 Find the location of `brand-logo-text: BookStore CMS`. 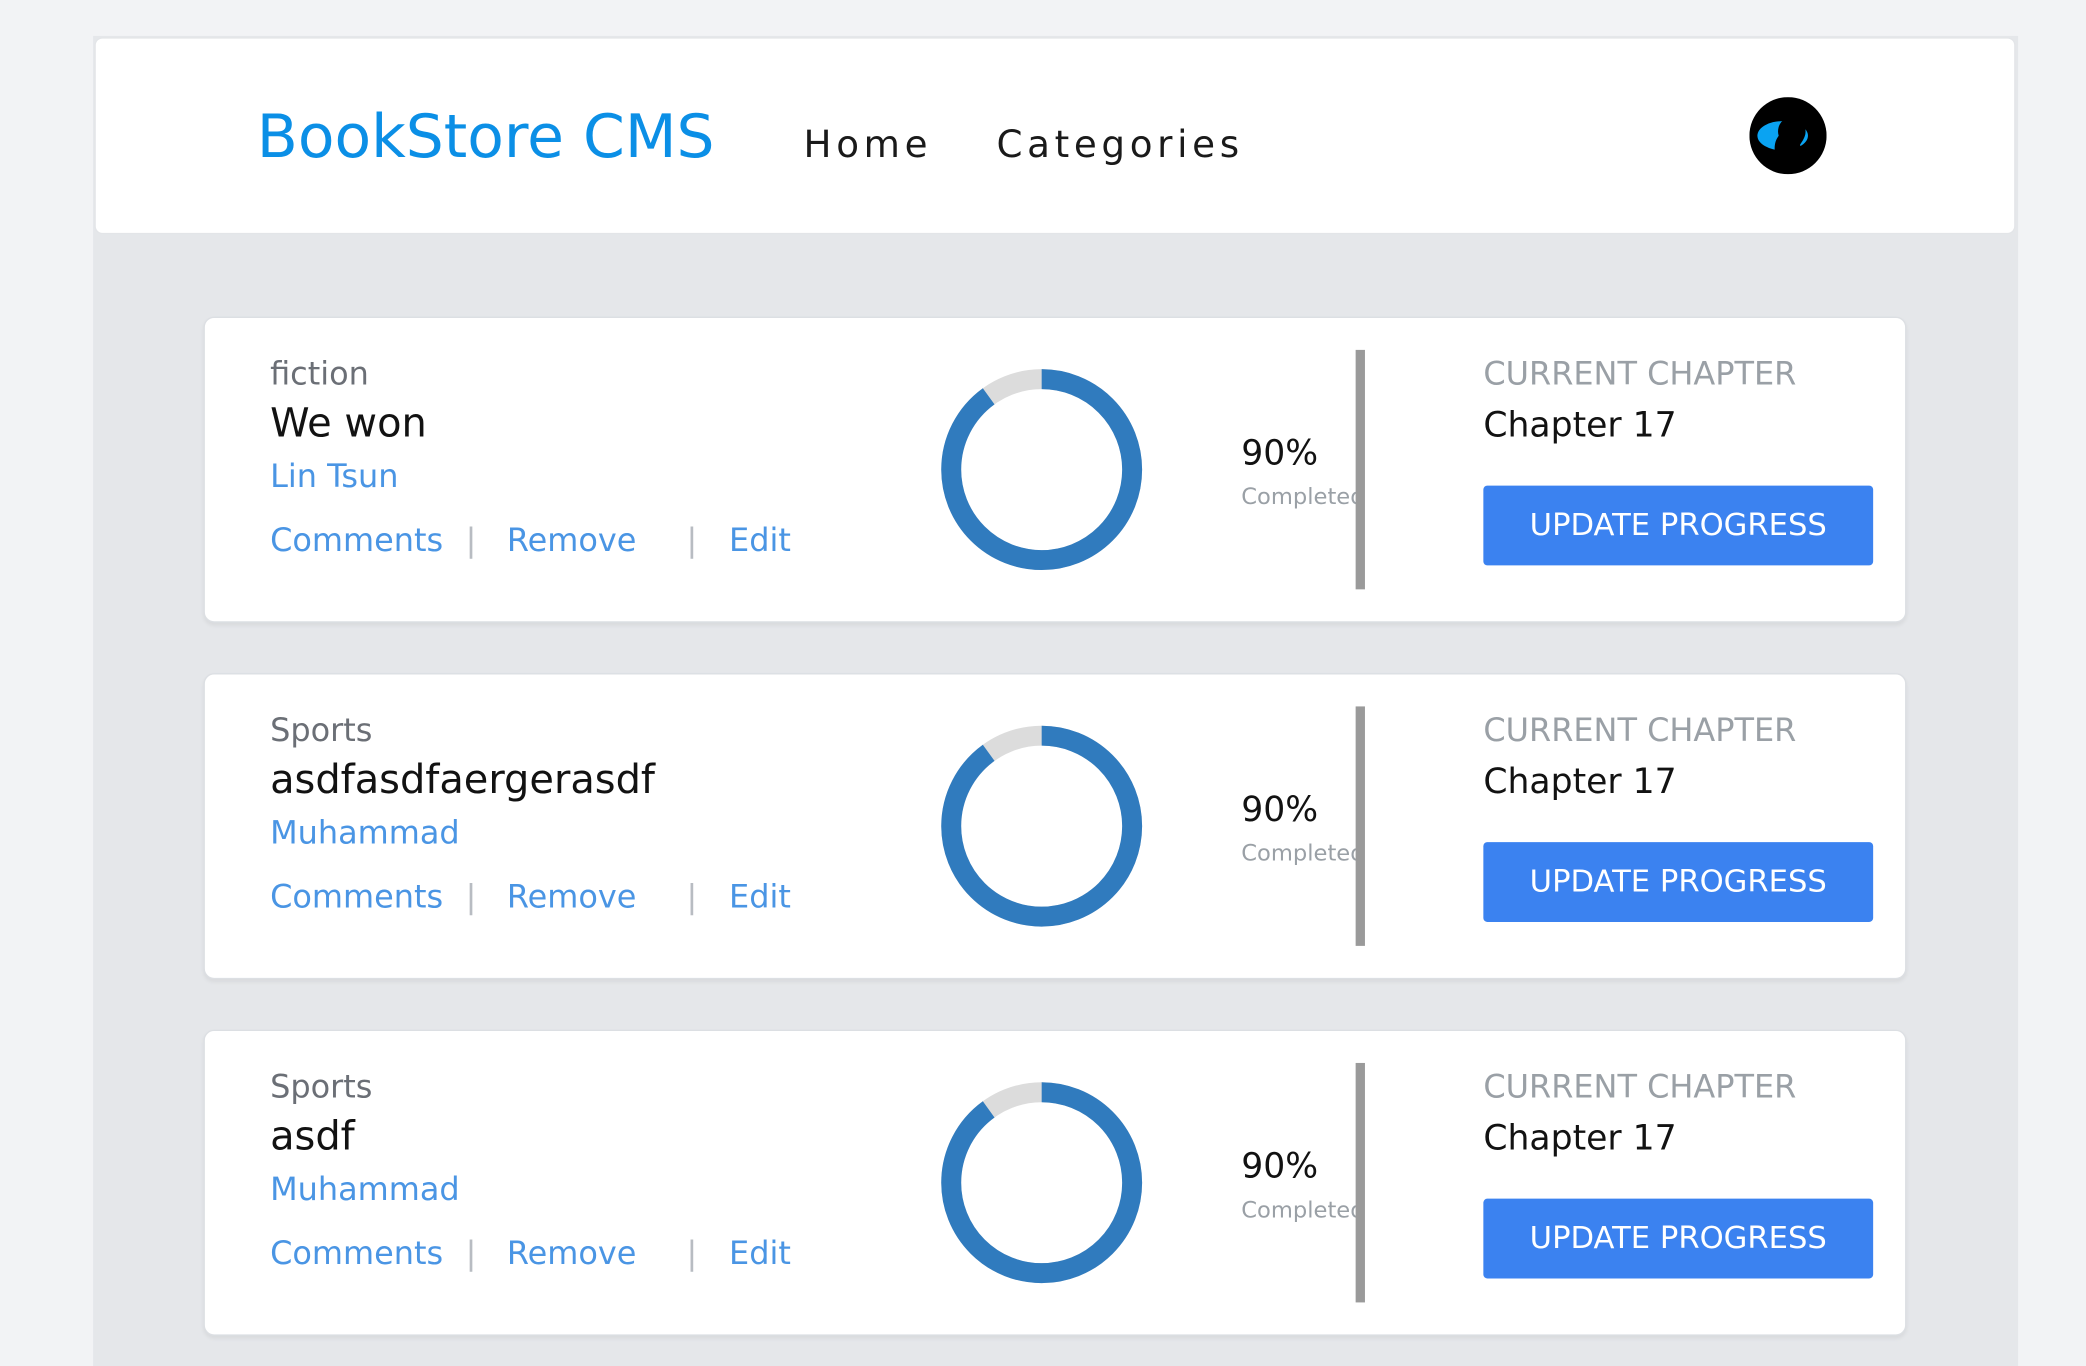

brand-logo-text: BookStore CMS is located at coordinates (486, 136).